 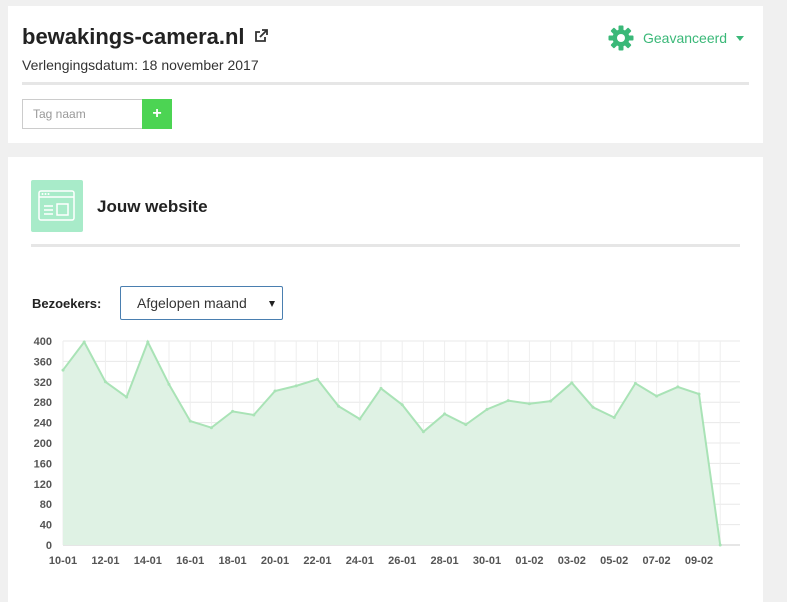 What do you see at coordinates (43, 362) in the screenshot?
I see `y-tick-label: 360` at bounding box center [43, 362].